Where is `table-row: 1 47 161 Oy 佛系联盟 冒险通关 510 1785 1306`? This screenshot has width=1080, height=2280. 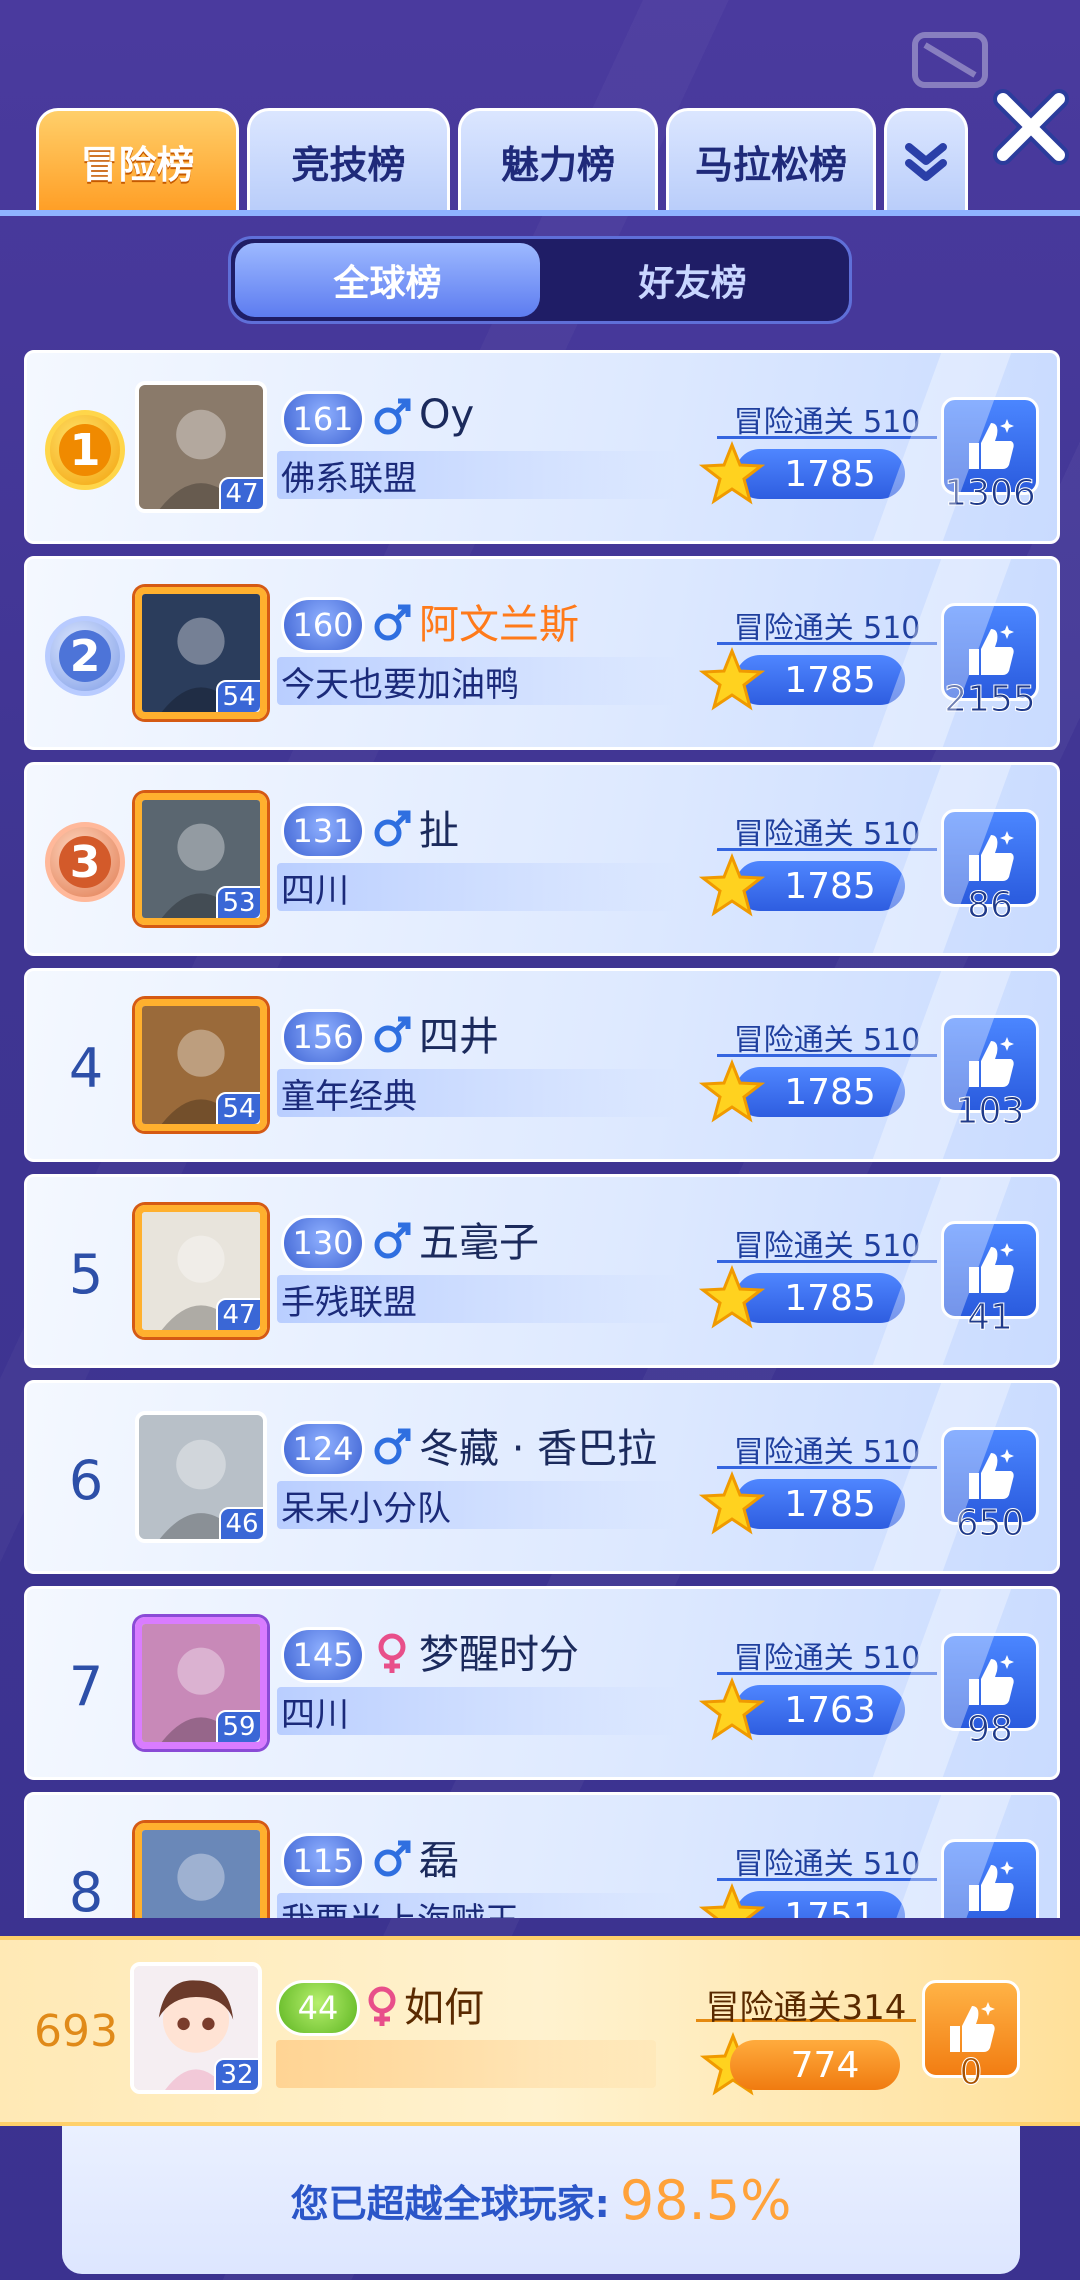 table-row: 1 47 161 Oy 佛系联盟 冒险通关 510 1785 1306 is located at coordinates (542, 447).